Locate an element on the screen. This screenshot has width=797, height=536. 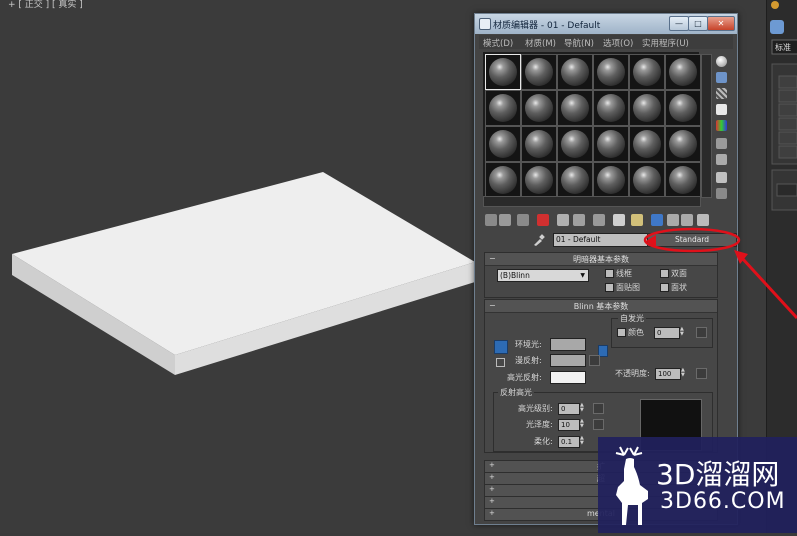
spec-level-label: 高光级别: is located at coordinates (535, 408).